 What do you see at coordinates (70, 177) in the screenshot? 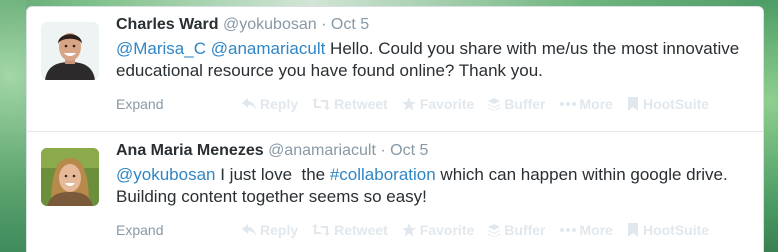
I see `avatar-ana-maria-menezes` at bounding box center [70, 177].